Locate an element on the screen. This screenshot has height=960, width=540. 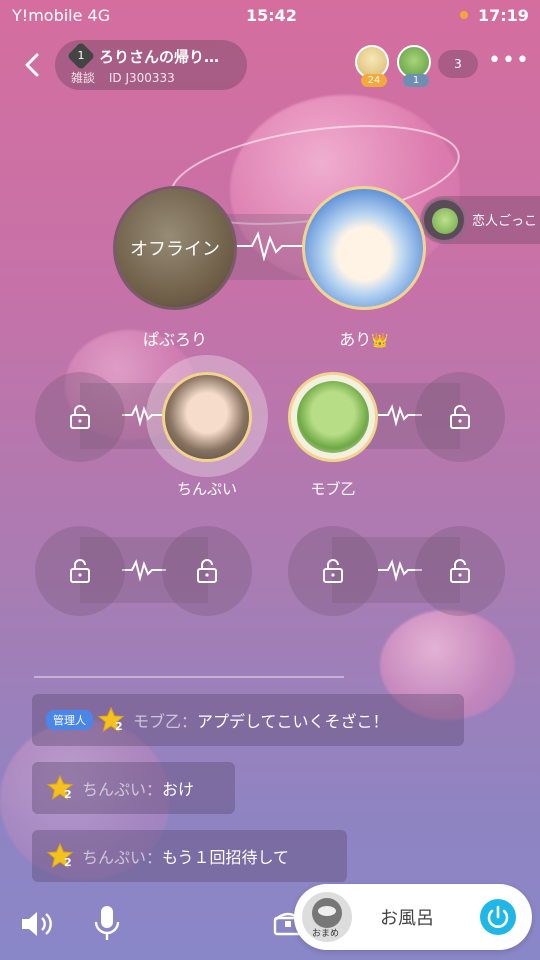
status-bar: Y!mobile 4G 15:42 17:19 is located at coordinates (270, 16).